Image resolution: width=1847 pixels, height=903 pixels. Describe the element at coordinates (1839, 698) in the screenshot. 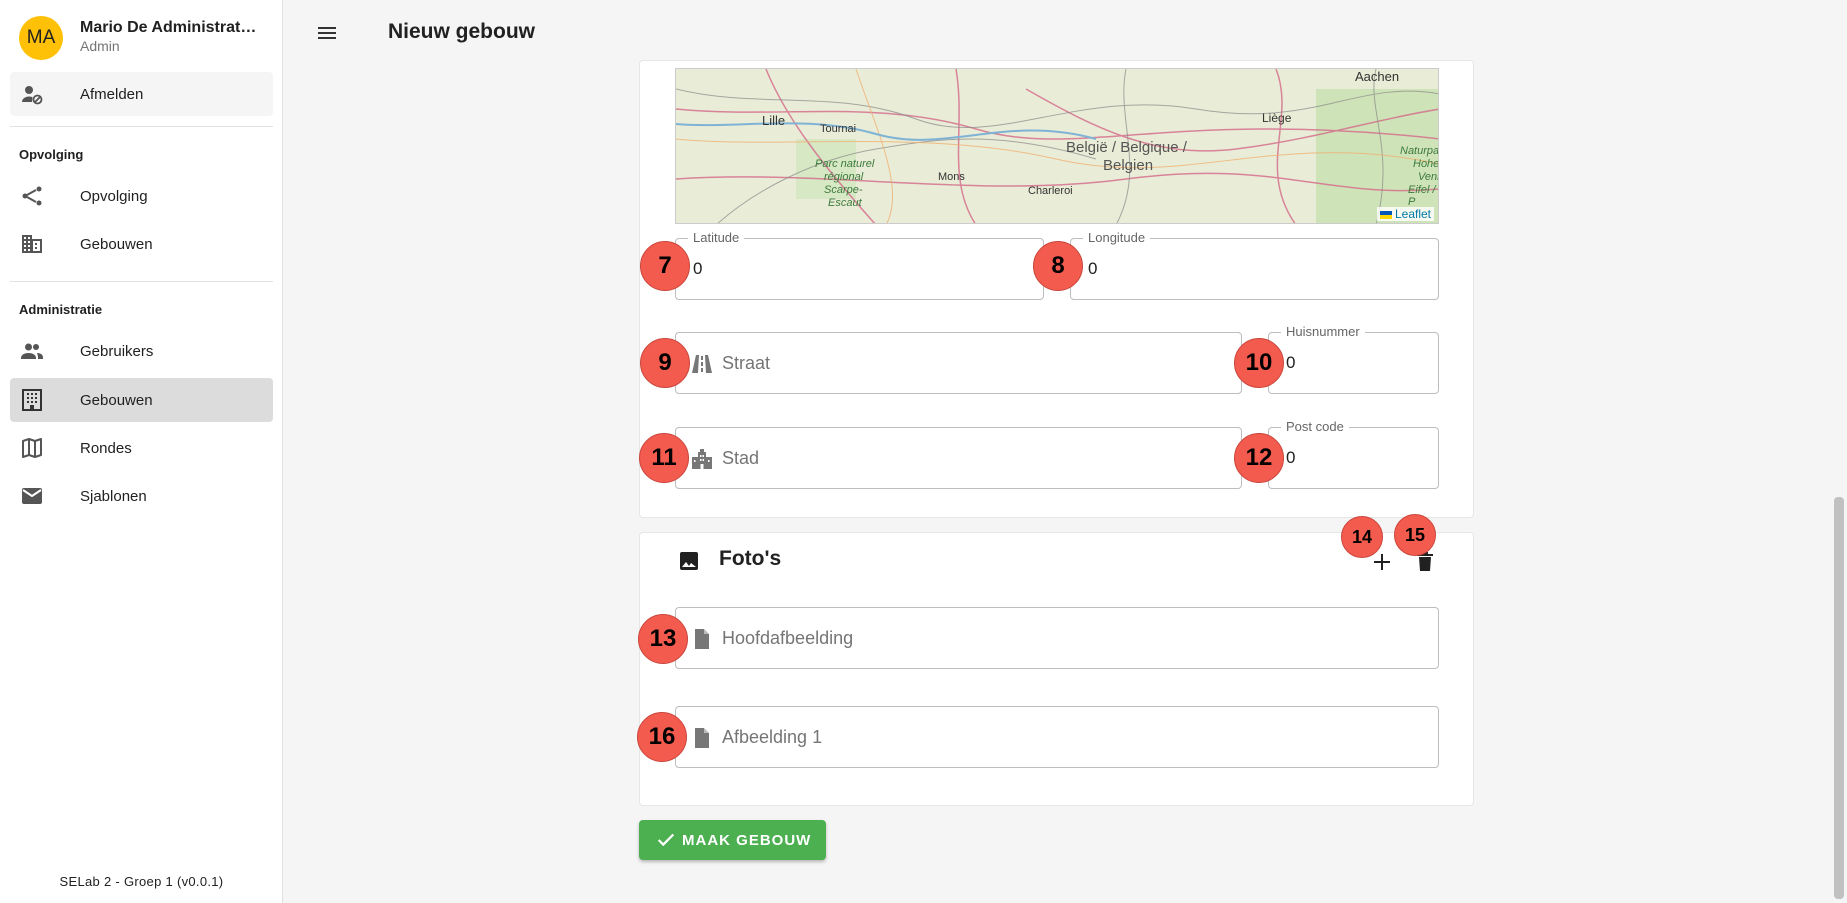

I see `scrollbar` at that location.